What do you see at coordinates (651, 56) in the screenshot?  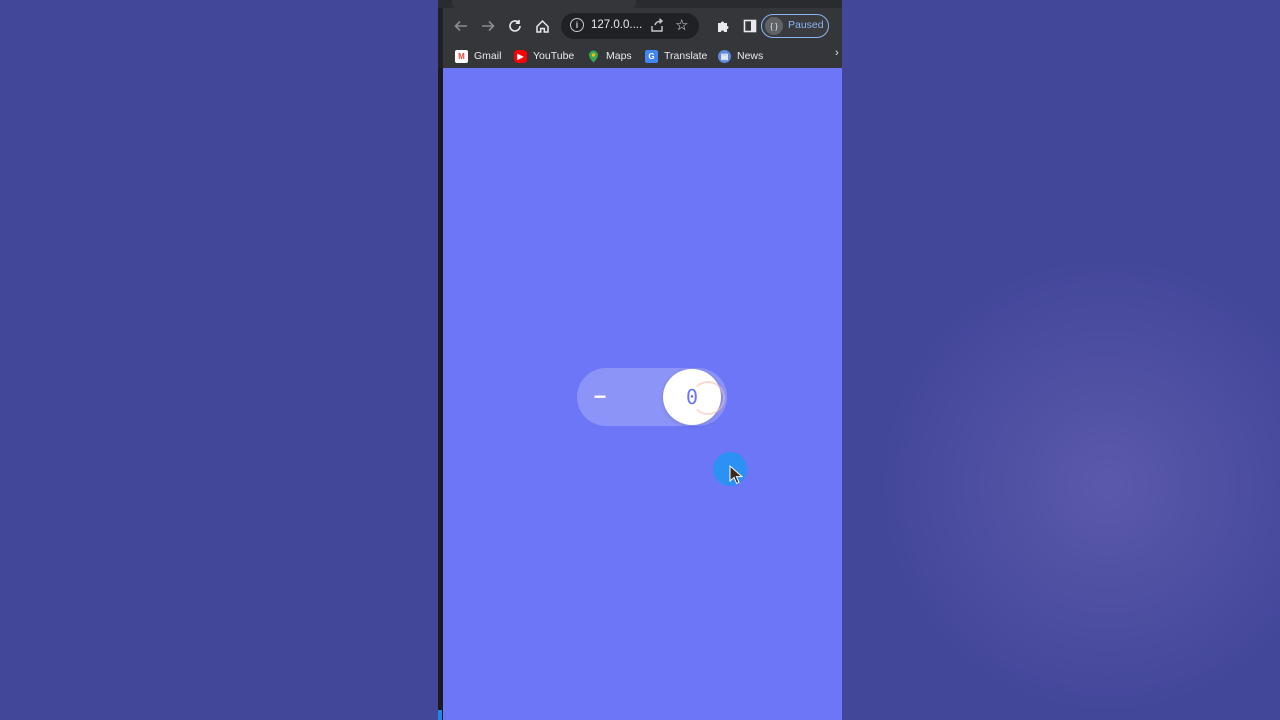 I see `translate-icon: G` at bounding box center [651, 56].